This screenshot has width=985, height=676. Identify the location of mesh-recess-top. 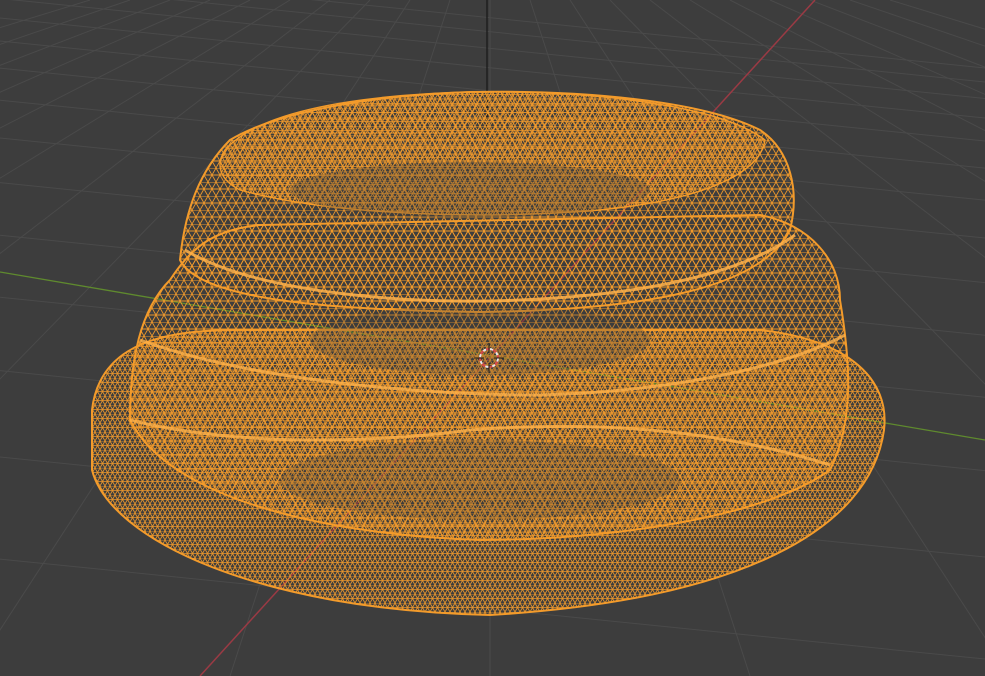
(470, 190).